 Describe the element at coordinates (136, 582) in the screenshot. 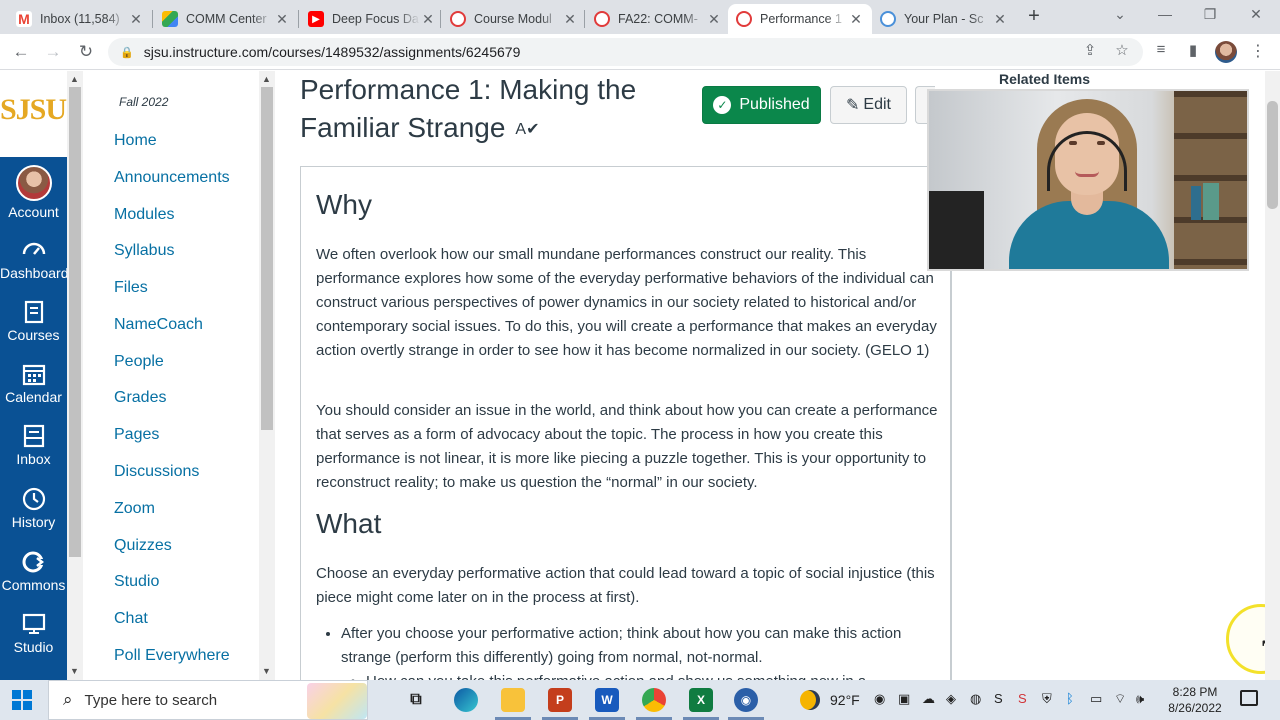

I see `course-nav-studio: Studio` at that location.